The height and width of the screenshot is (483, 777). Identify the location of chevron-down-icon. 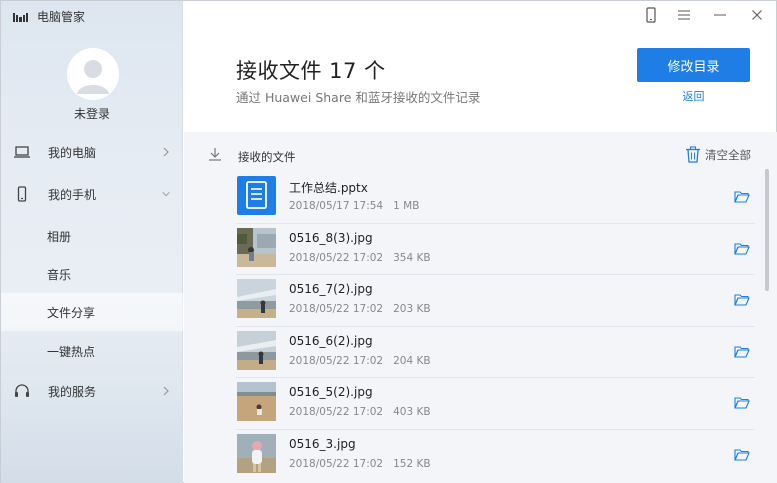
(166, 194).